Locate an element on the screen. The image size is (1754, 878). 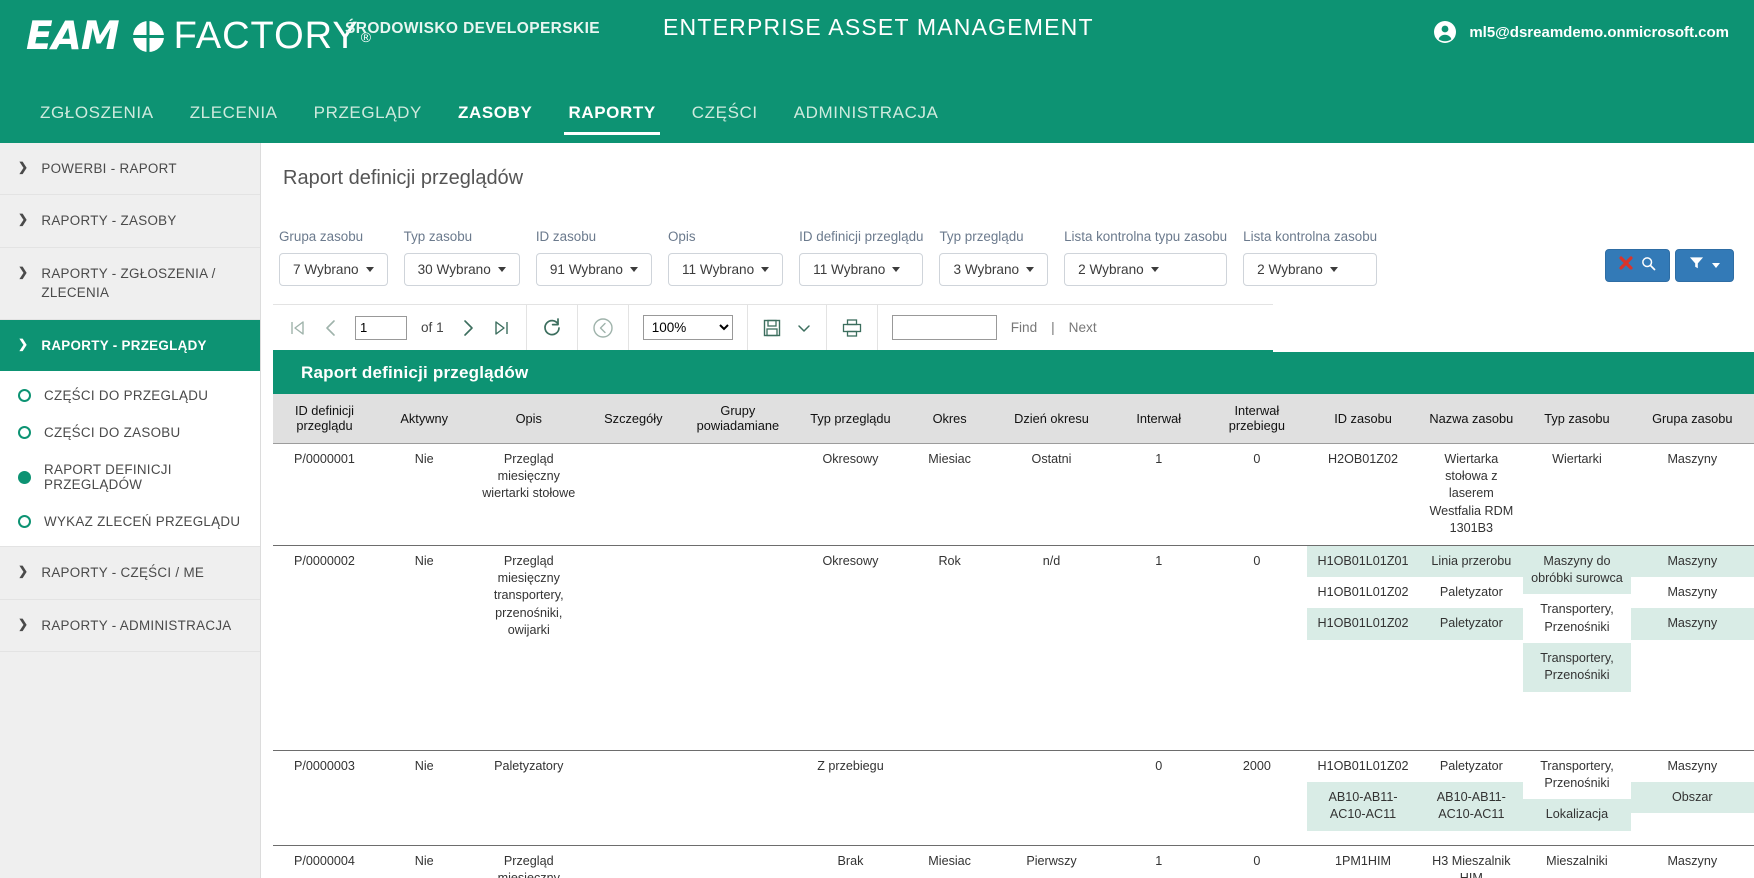
asset-subrow: H1OB01L01Z02 is located at coordinates (1363, 592).